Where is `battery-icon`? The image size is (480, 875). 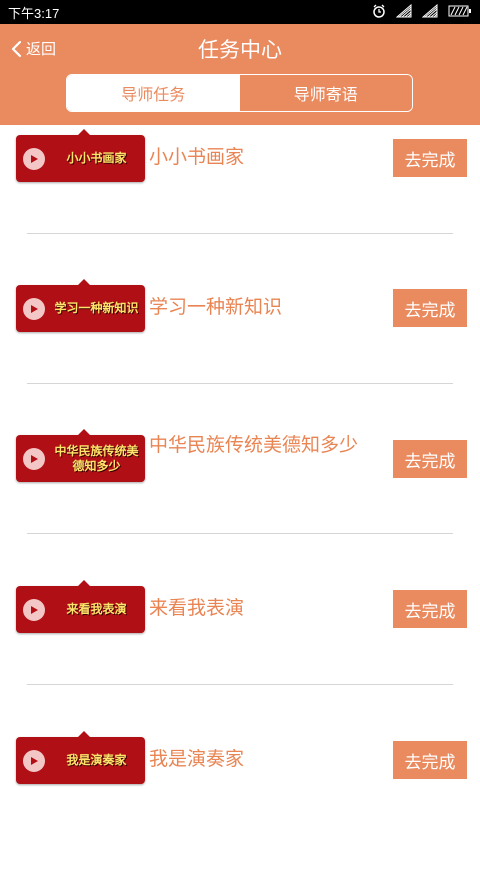 battery-icon is located at coordinates (460, 12).